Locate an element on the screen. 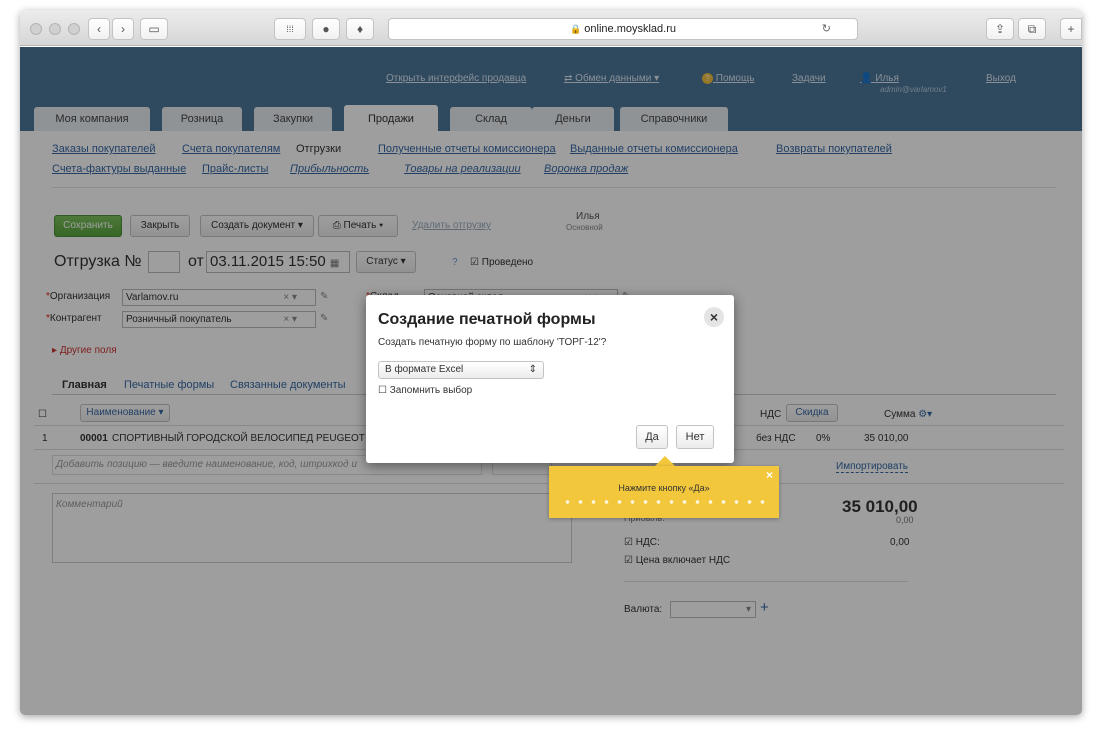 The height and width of the screenshot is (731, 1100). new-tab-icon: + is located at coordinates (1071, 29).